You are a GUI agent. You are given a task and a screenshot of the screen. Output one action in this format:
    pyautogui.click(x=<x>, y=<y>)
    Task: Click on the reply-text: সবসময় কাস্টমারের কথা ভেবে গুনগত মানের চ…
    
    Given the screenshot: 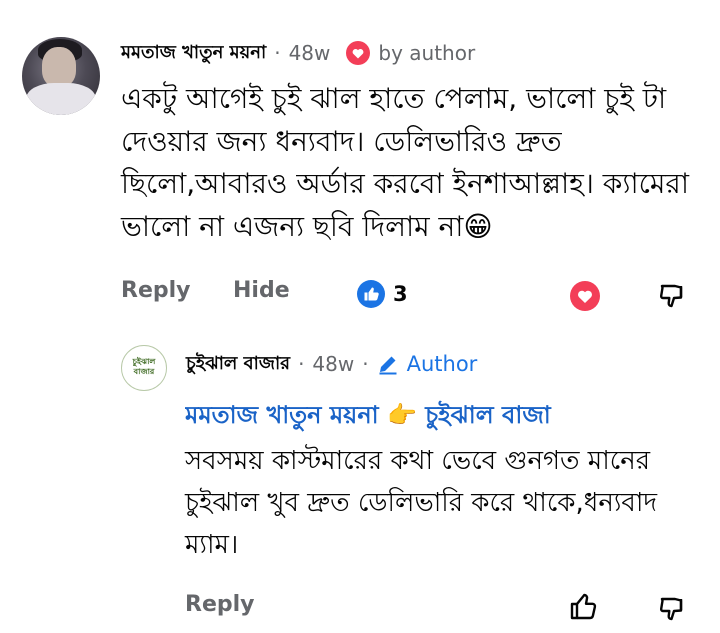 What is the action you would take?
    pyautogui.click(x=421, y=503)
    